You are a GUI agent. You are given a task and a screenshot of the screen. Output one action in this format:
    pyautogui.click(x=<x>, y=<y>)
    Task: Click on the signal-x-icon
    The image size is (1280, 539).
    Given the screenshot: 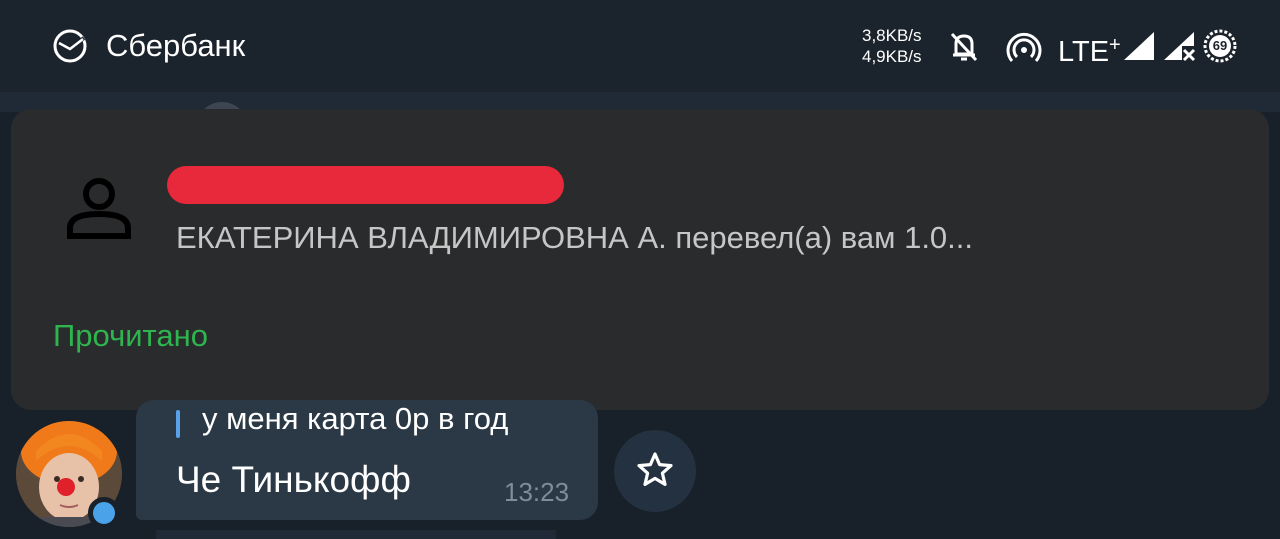 What is the action you would take?
    pyautogui.click(x=1180, y=47)
    